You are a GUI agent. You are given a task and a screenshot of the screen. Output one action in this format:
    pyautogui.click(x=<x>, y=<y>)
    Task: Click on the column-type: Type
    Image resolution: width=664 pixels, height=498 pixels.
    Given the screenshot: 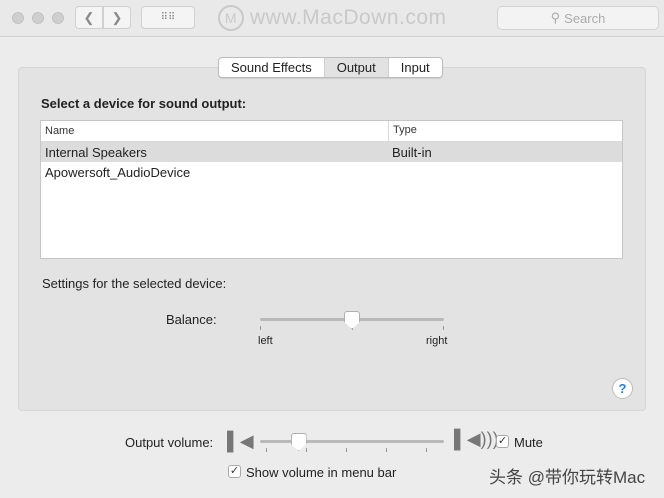 What is the action you would take?
    pyautogui.click(x=404, y=131)
    